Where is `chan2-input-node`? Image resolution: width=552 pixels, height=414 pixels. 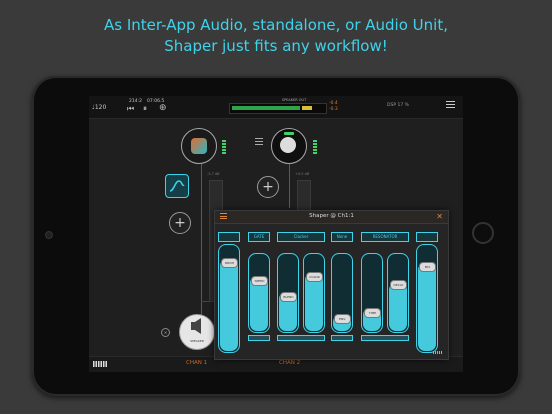
chan2-input-node is located at coordinates (289, 146).